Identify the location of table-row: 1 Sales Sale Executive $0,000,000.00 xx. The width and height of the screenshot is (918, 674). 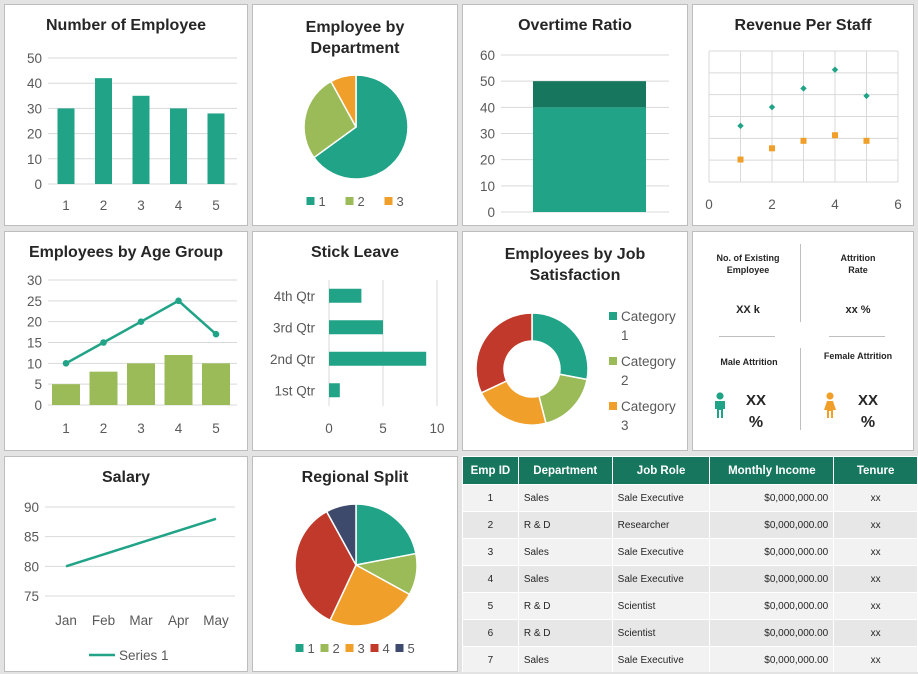
(690, 498).